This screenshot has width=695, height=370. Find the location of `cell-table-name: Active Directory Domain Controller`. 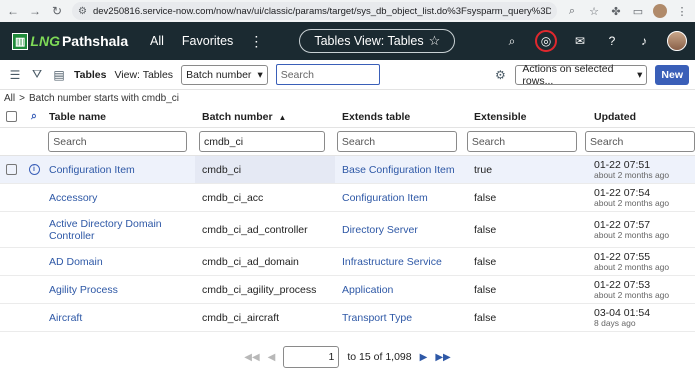

cell-table-name: Active Directory Domain Controller is located at coordinates (120, 230).